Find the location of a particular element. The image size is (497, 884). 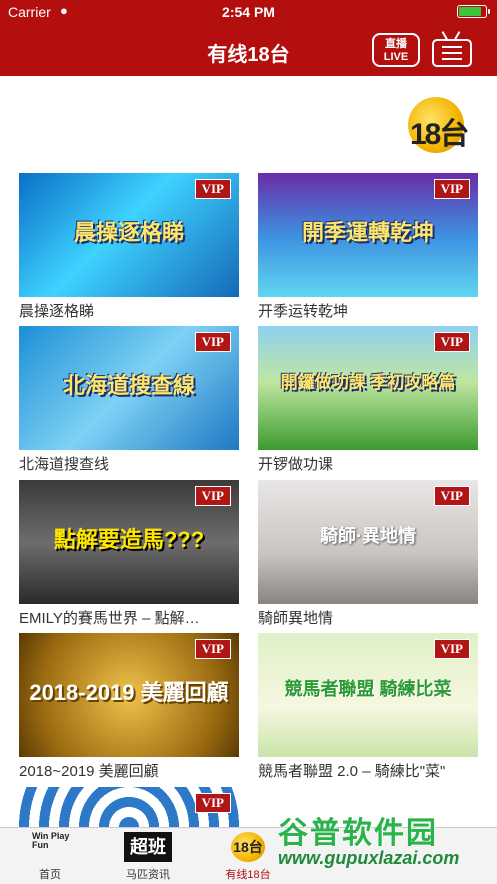

program-card: 騎師·異地情 VIP 騎師異地情 is located at coordinates (368, 554).